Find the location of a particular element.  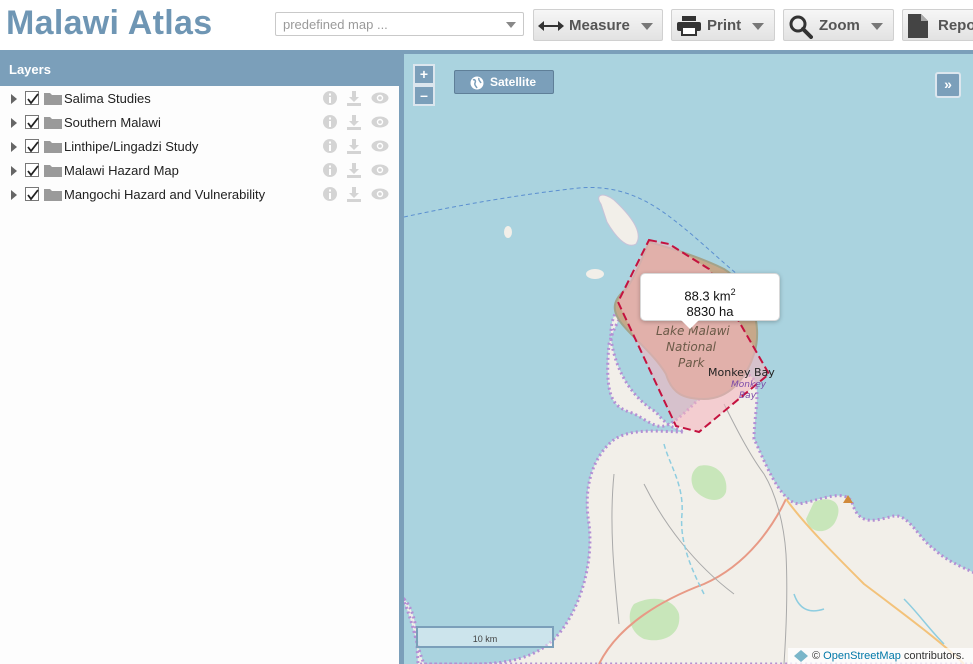

layers-panel-header: Layers is located at coordinates (199, 70).